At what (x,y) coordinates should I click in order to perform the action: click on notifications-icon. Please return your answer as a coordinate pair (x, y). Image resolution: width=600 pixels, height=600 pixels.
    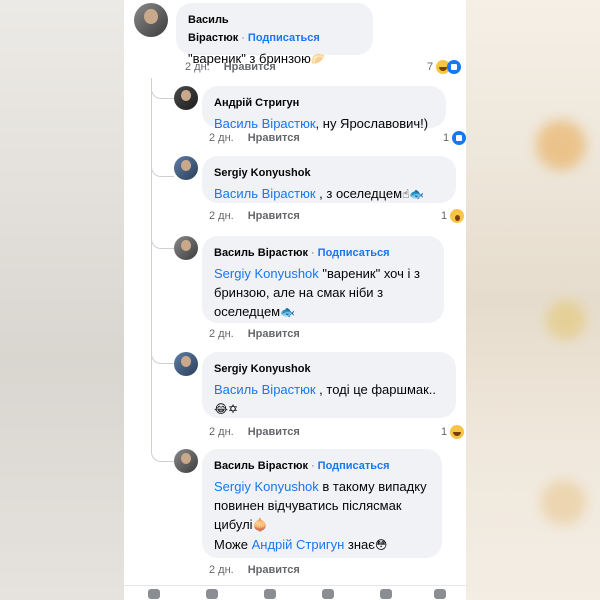
    Looking at the image, I should click on (386, 594).